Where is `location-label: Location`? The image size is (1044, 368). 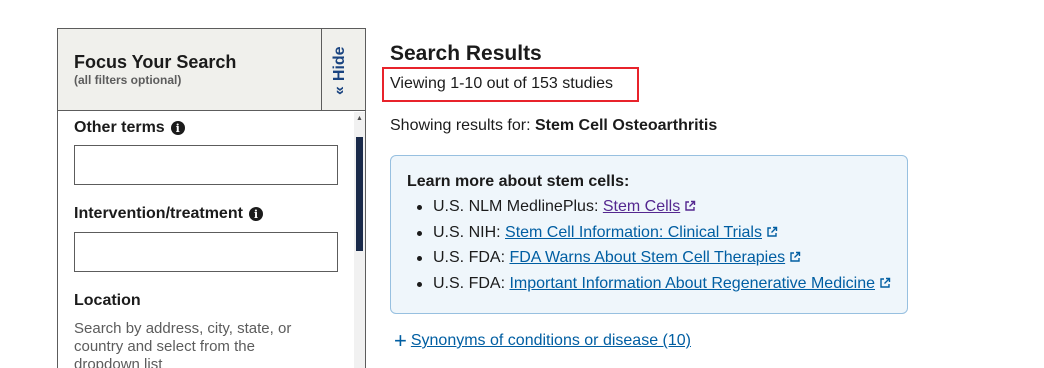 location-label: Location is located at coordinates (107, 301).